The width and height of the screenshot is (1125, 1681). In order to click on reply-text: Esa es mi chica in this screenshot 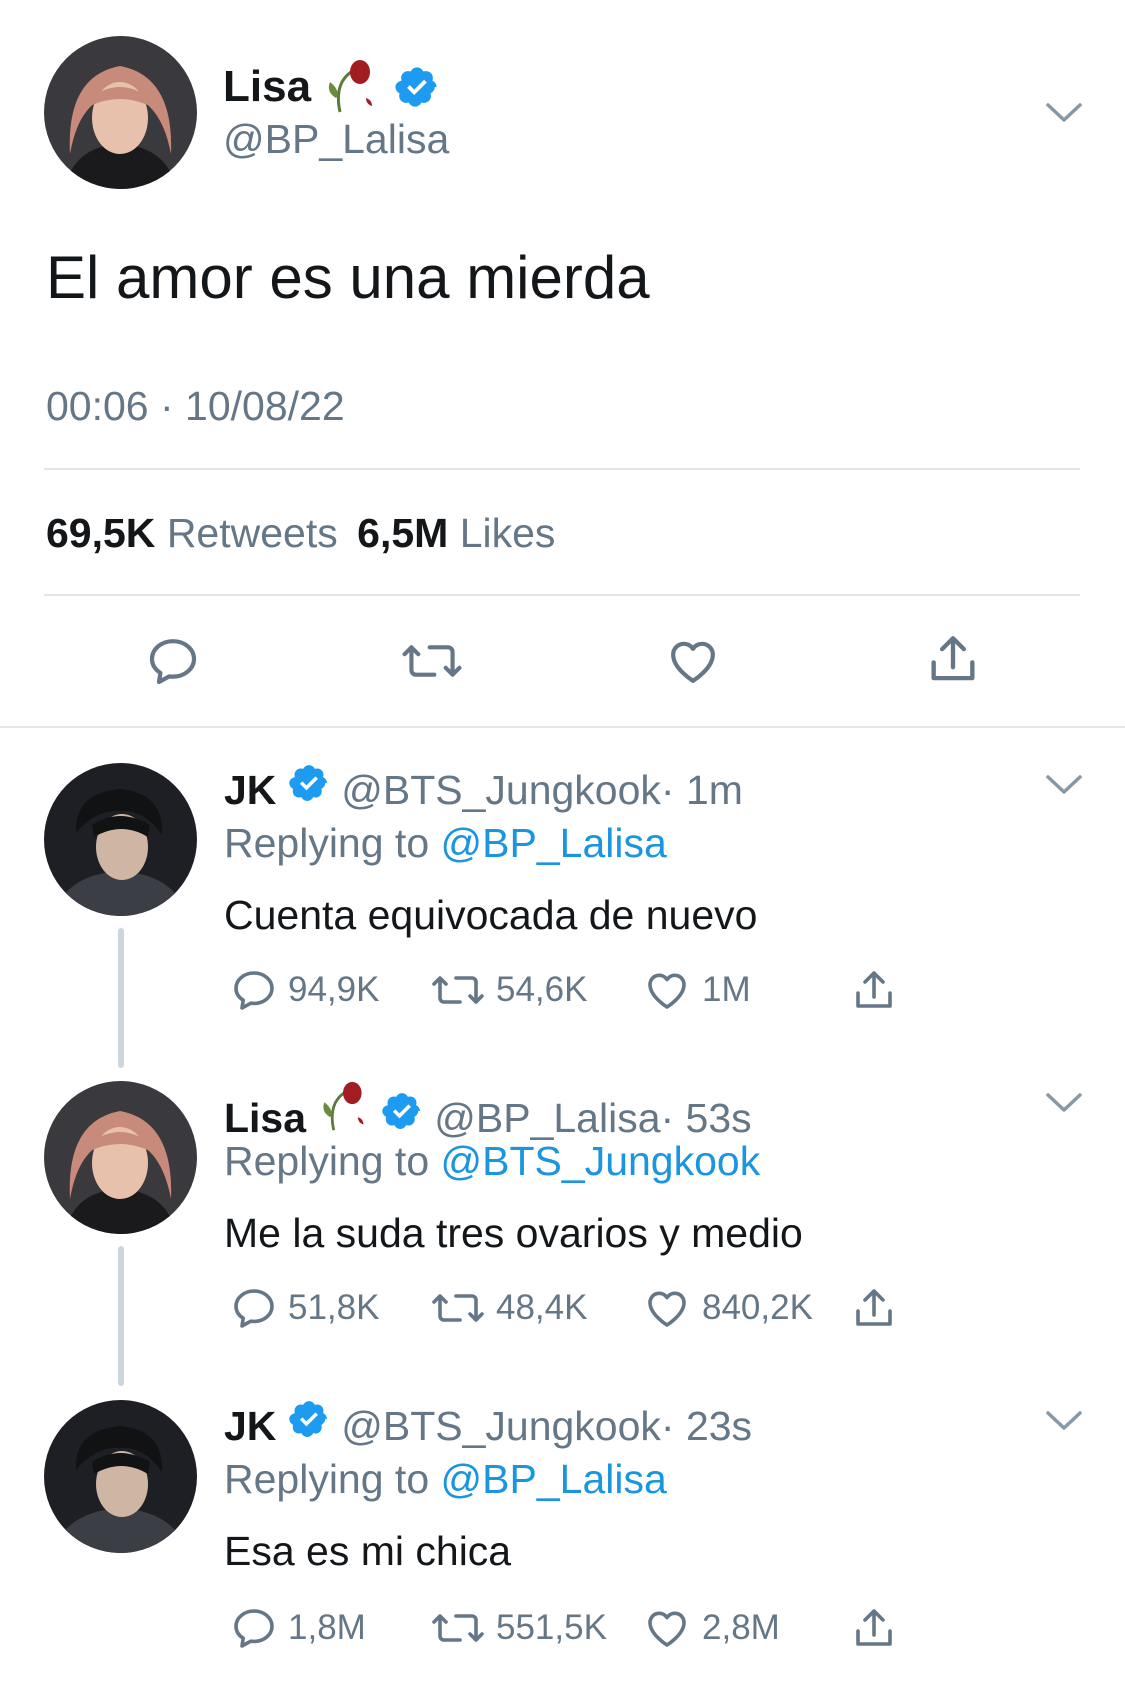, I will do `click(368, 1551)`.